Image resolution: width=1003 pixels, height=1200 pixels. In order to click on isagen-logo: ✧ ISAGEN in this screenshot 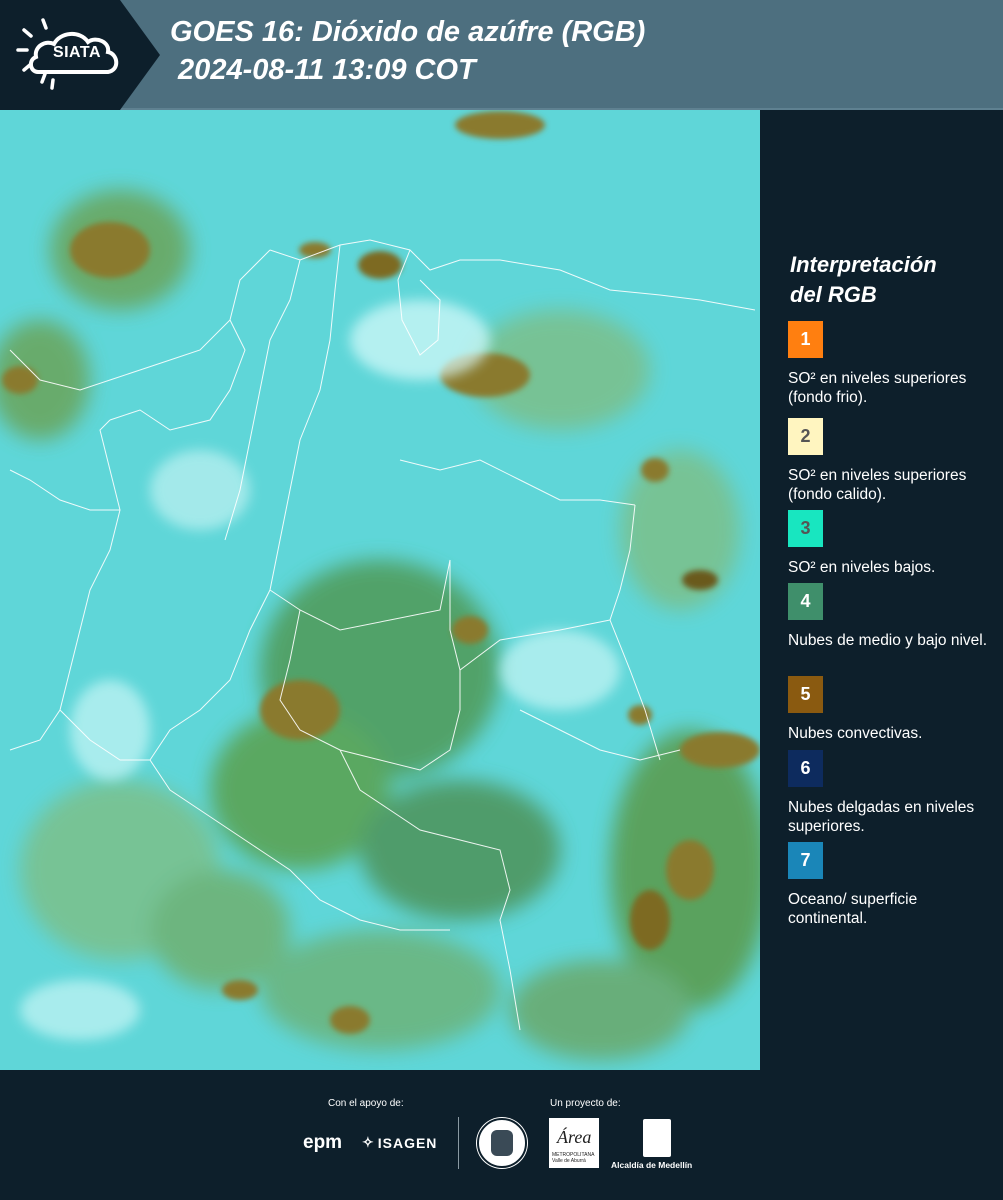, I will do `click(399, 1142)`.